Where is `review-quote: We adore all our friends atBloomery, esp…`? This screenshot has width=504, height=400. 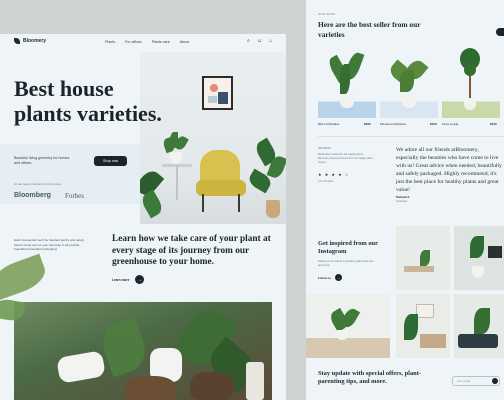
review-quote: We adore all our friends atBloomery, esp… is located at coordinates (449, 170).